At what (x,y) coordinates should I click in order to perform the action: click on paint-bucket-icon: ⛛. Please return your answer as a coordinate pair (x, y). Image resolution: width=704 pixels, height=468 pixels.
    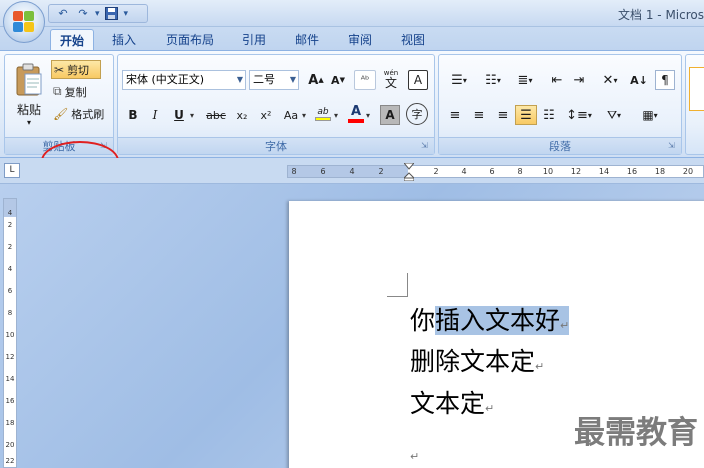
    Looking at the image, I should click on (612, 114).